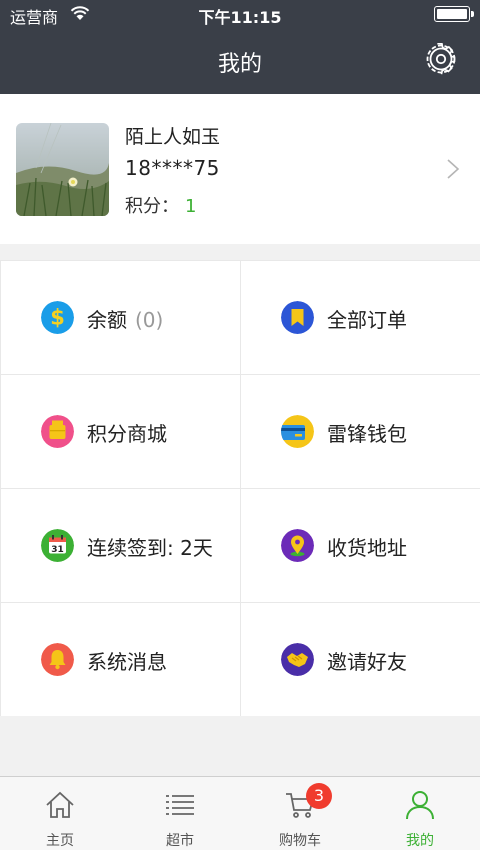 Image resolution: width=480 pixels, height=850 pixels. I want to click on menu-item-all-orders: 全部订单, so click(360, 317).